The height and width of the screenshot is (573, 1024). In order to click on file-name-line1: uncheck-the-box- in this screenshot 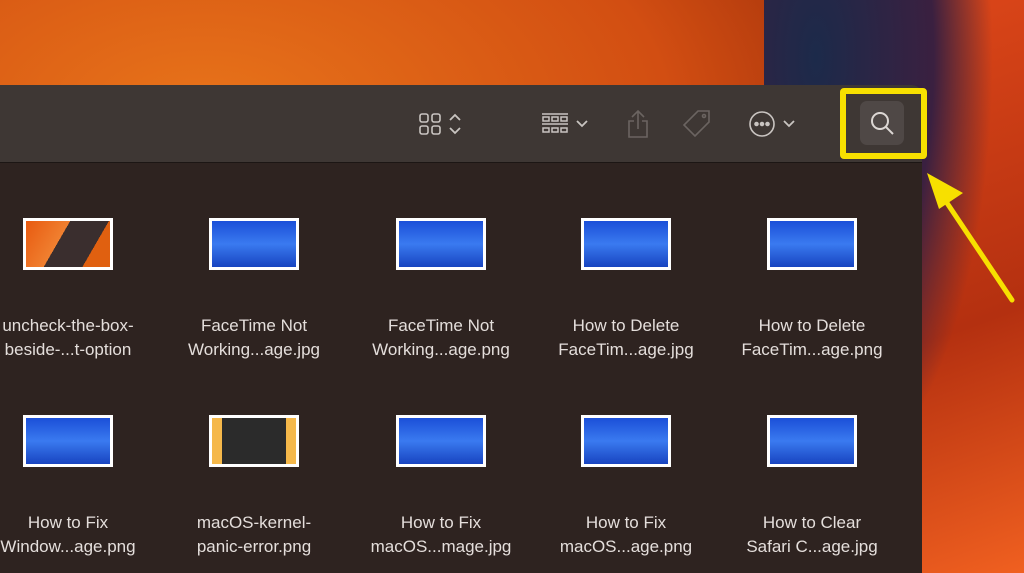, I will do `click(68, 325)`.